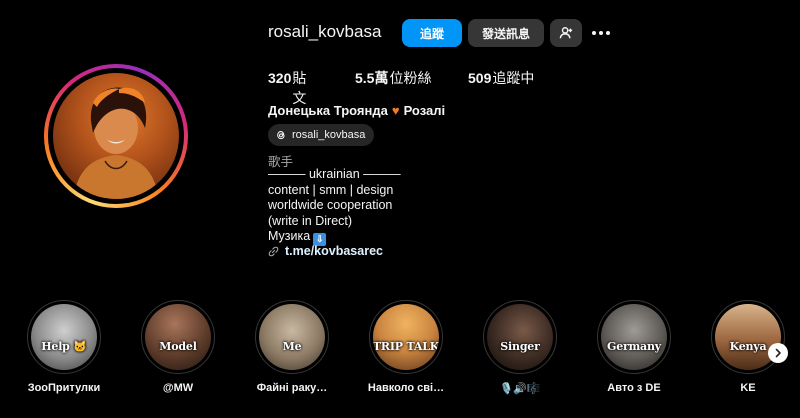 Image resolution: width=800 pixels, height=418 pixels. I want to click on highlight-cover-text: Germany, so click(634, 346).